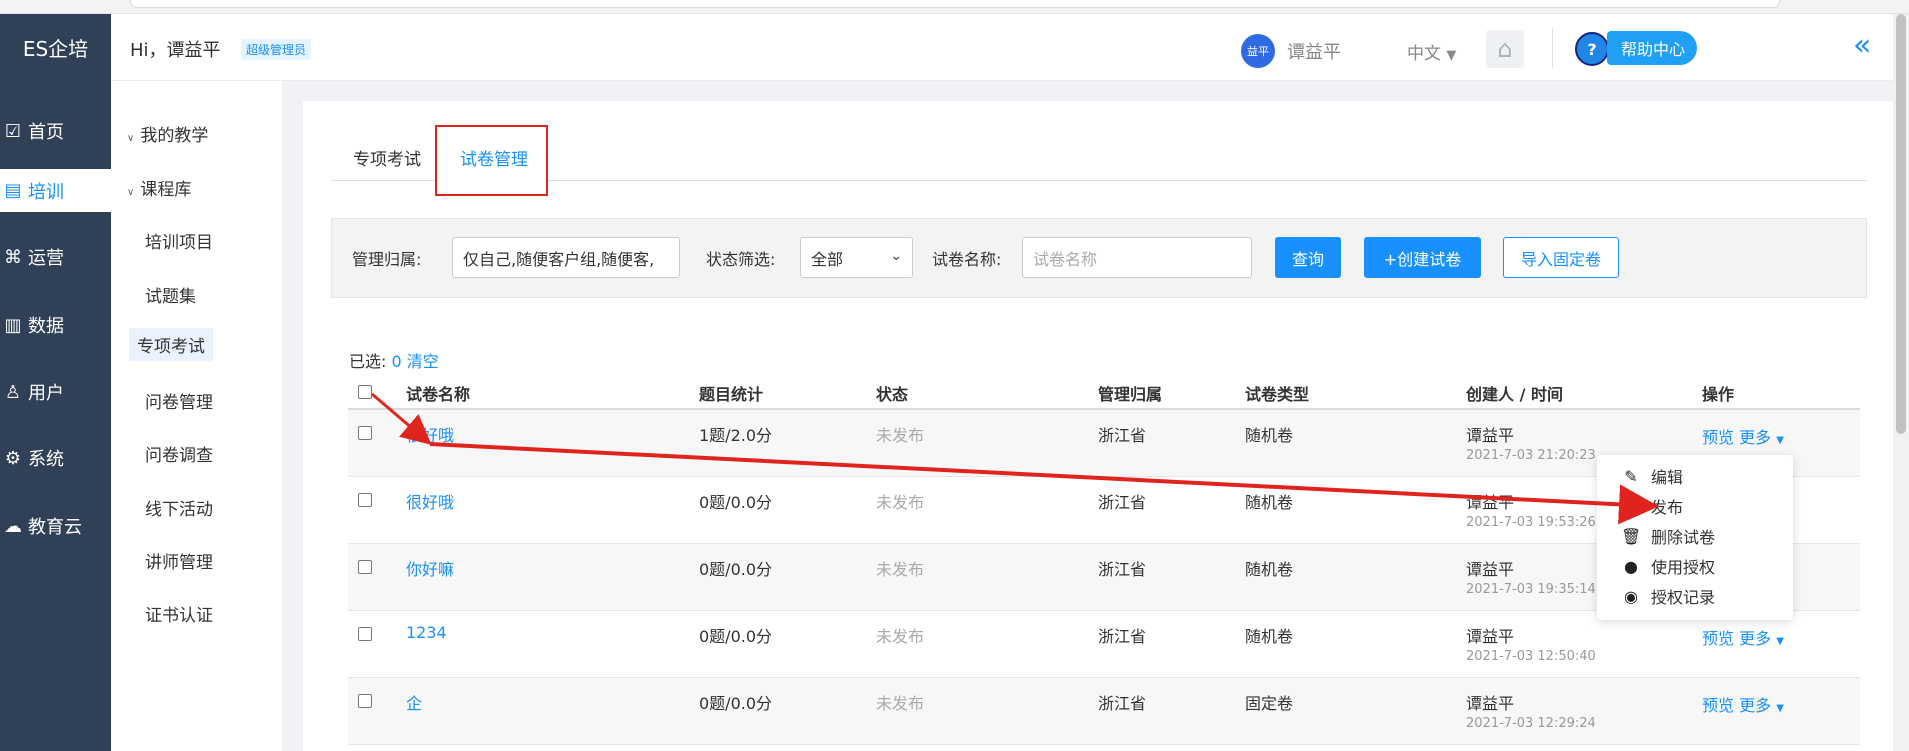 The height and width of the screenshot is (751, 1909). Describe the element at coordinates (171, 344) in the screenshot. I see `submenu-item-special-exam: 专项考试` at that location.